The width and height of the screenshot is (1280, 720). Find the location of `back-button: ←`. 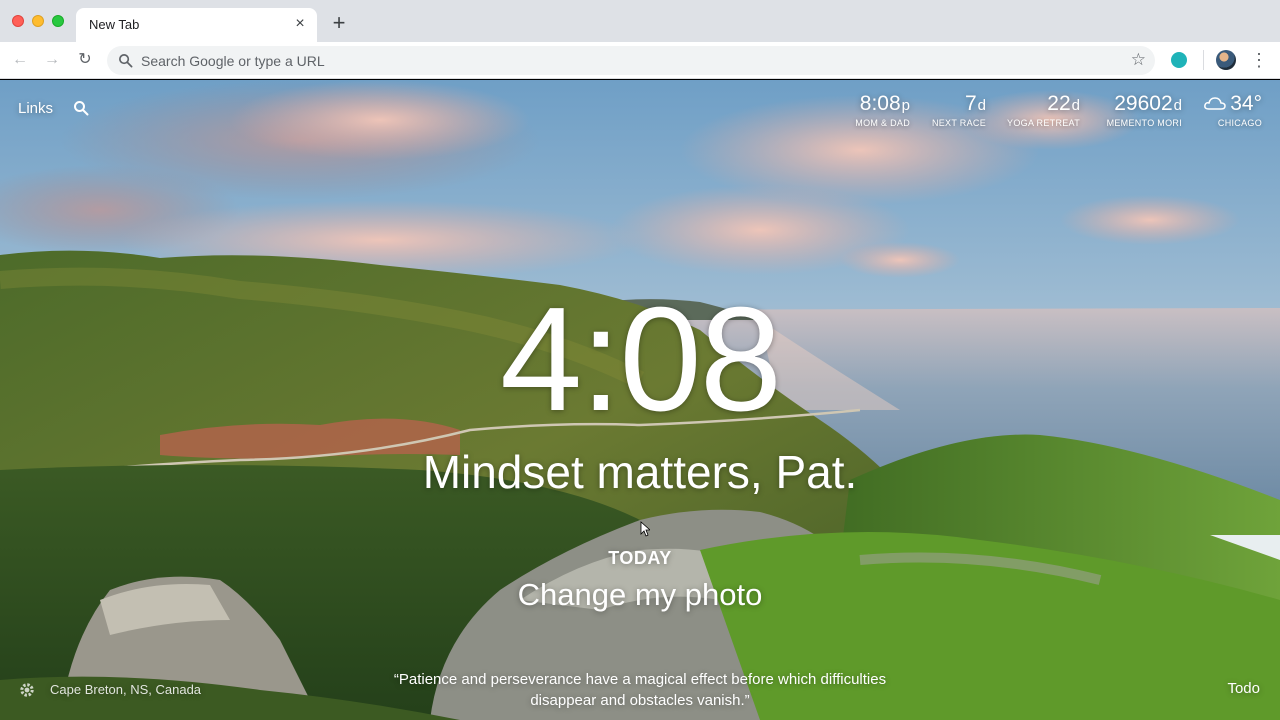

back-button: ← is located at coordinates (20, 60).